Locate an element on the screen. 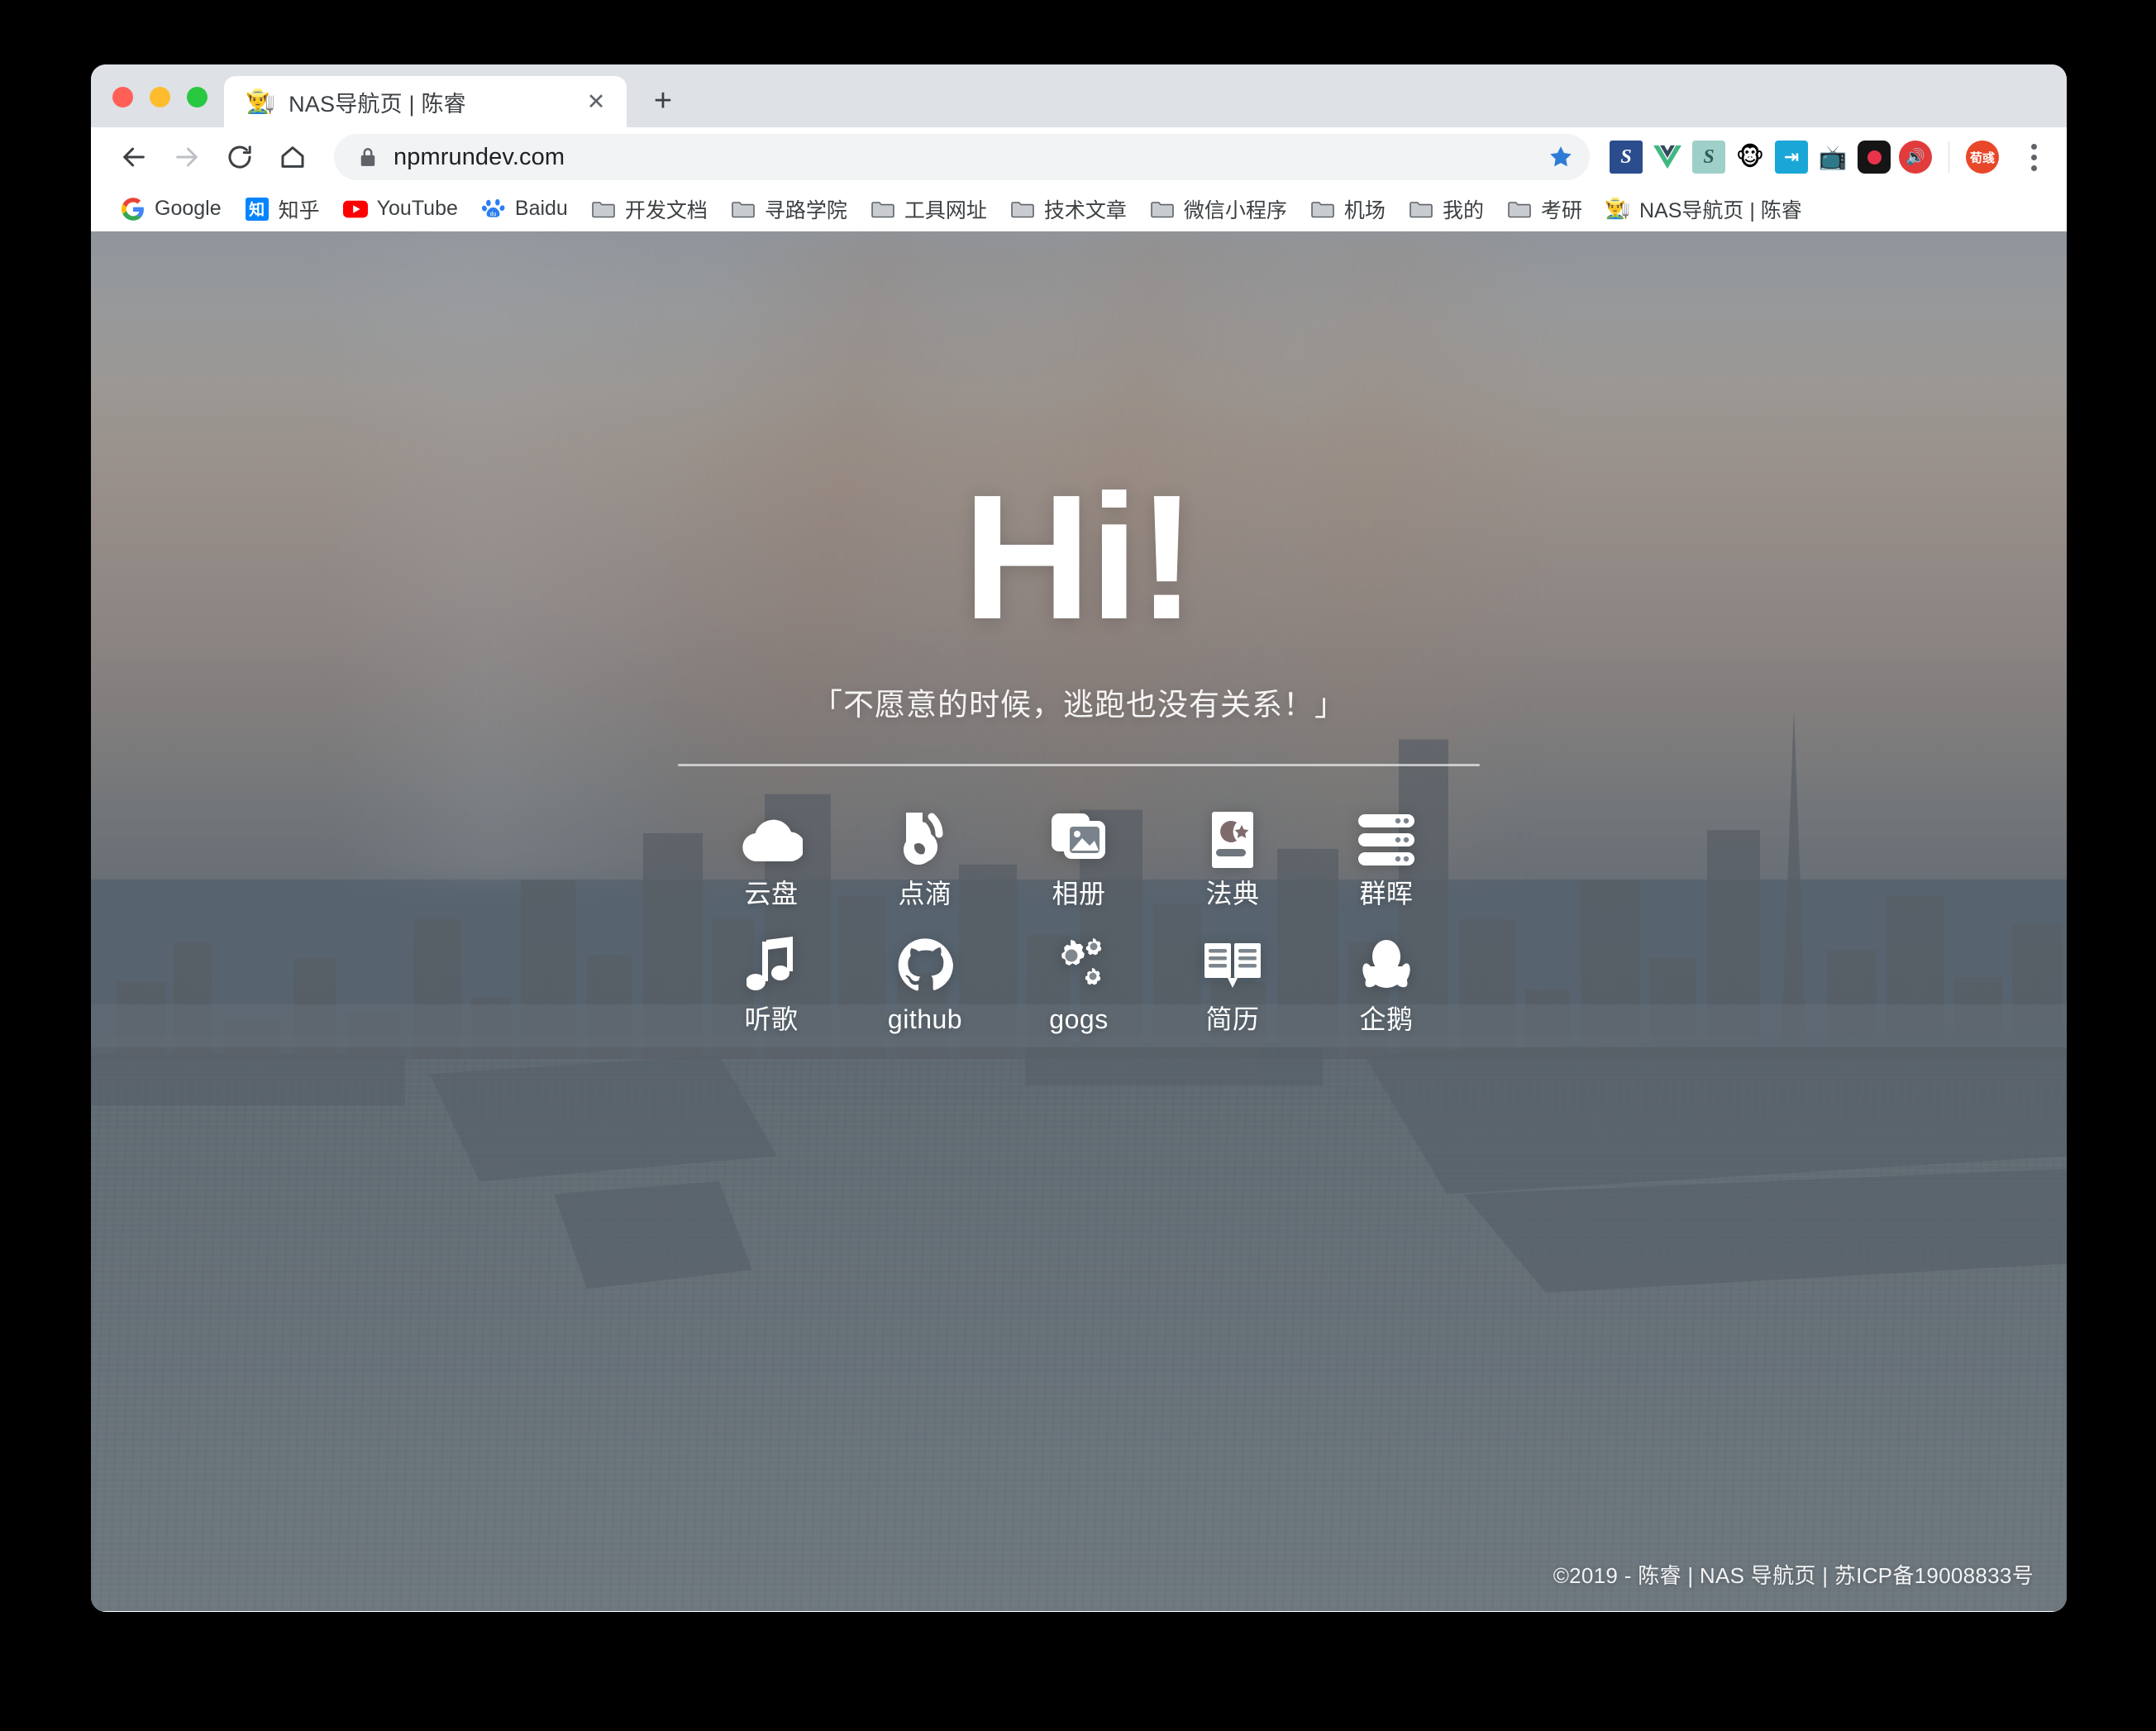 The height and width of the screenshot is (1731, 2156). open-book-icon is located at coordinates (1232, 965).